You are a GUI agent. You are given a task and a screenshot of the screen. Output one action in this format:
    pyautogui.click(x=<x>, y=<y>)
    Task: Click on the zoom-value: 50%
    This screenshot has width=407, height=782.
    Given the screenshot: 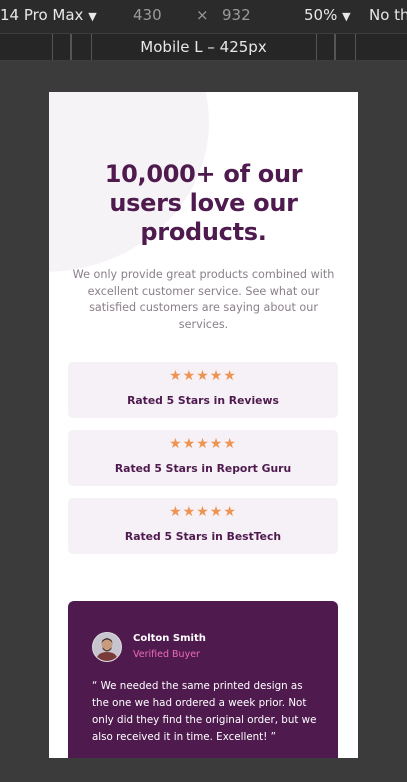 What is the action you would take?
    pyautogui.click(x=321, y=15)
    